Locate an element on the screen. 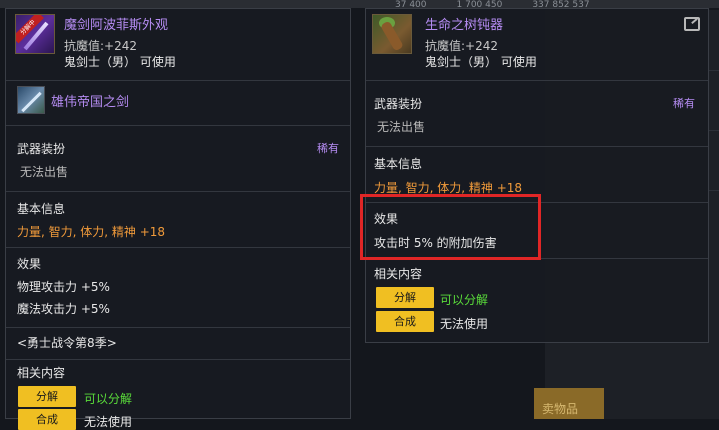 This screenshot has width=719, height=430. basic-info-stats: 力量, 智力, 体力, 精神 +18 is located at coordinates (91, 232).